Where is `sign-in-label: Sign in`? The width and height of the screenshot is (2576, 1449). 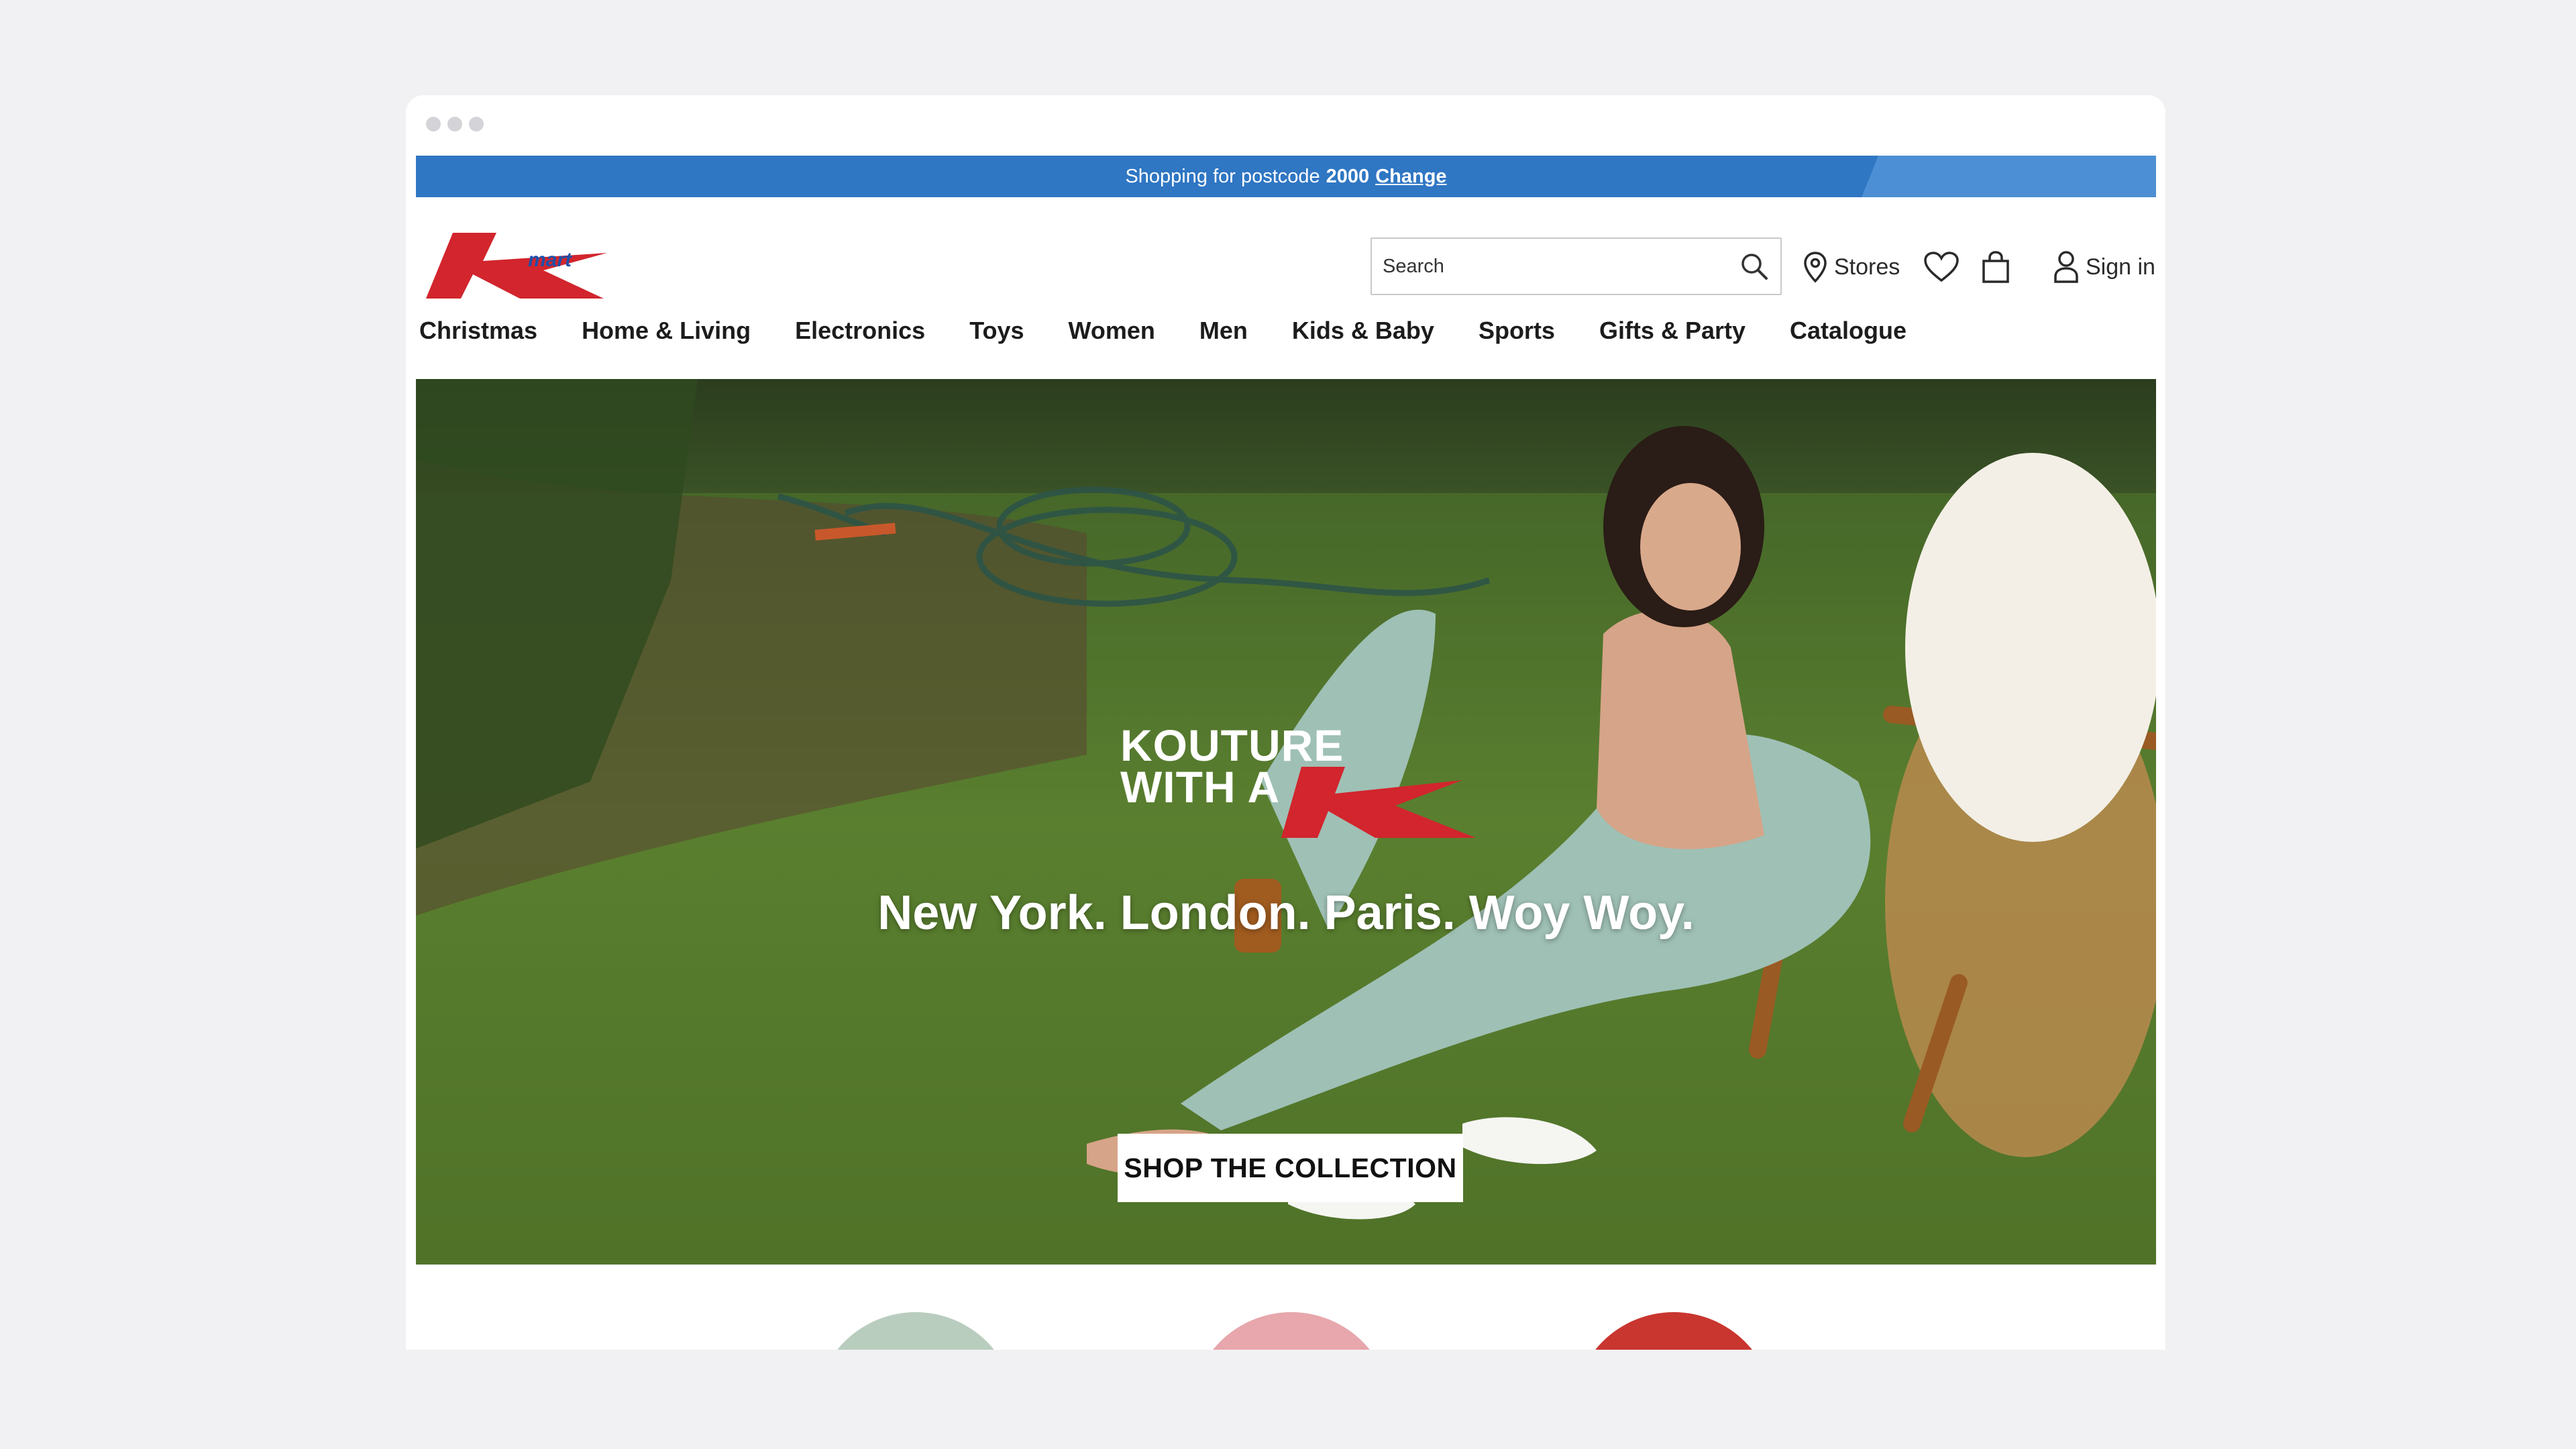
sign-in-label: Sign in is located at coordinates (2120, 267).